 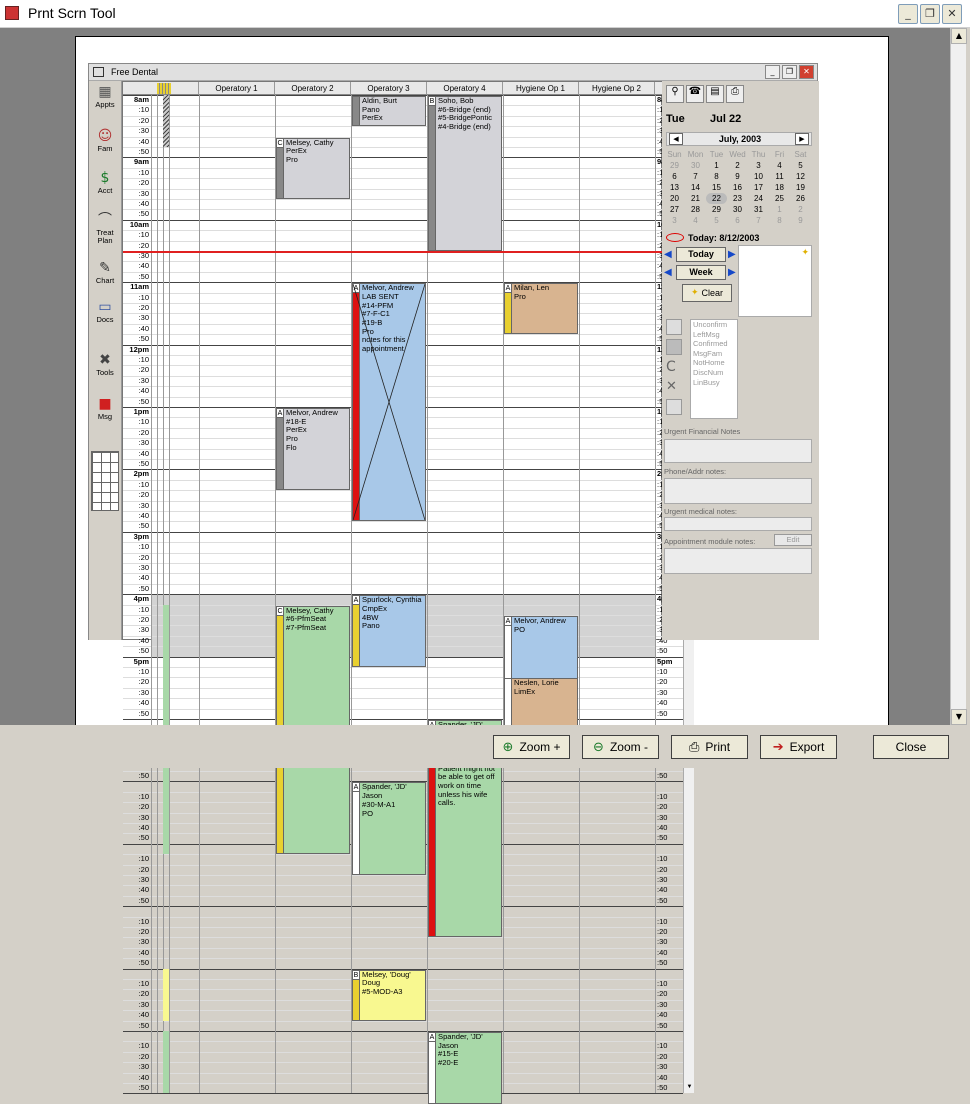 What do you see at coordinates (674, 187) in the screenshot?
I see `calendar-day: 13` at bounding box center [674, 187].